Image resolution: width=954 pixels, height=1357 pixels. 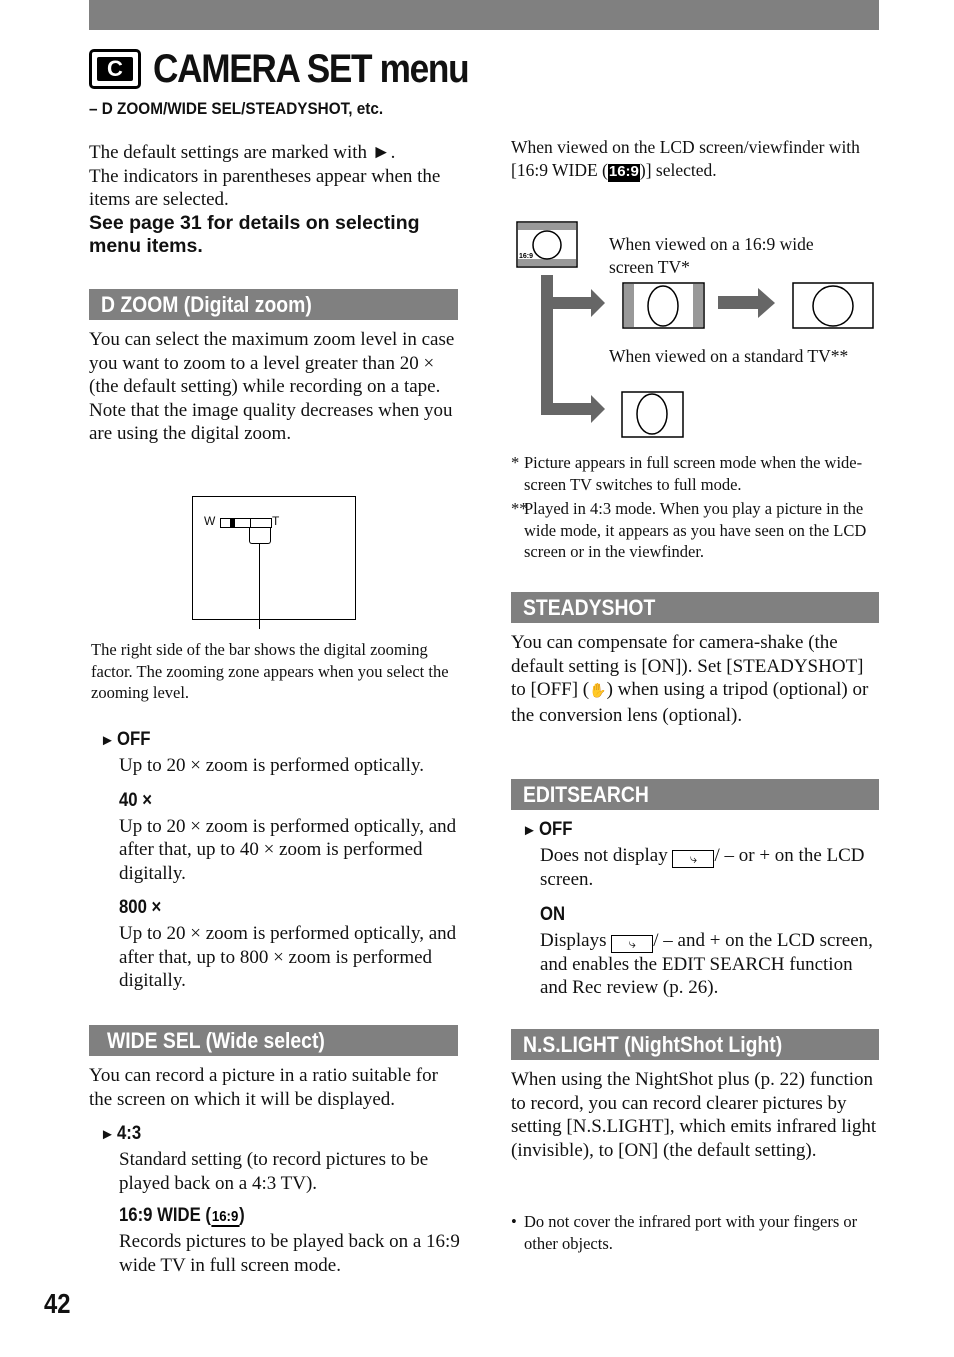 What do you see at coordinates (311, 68) in the screenshot?
I see `page-title: CAMERA SET menu` at bounding box center [311, 68].